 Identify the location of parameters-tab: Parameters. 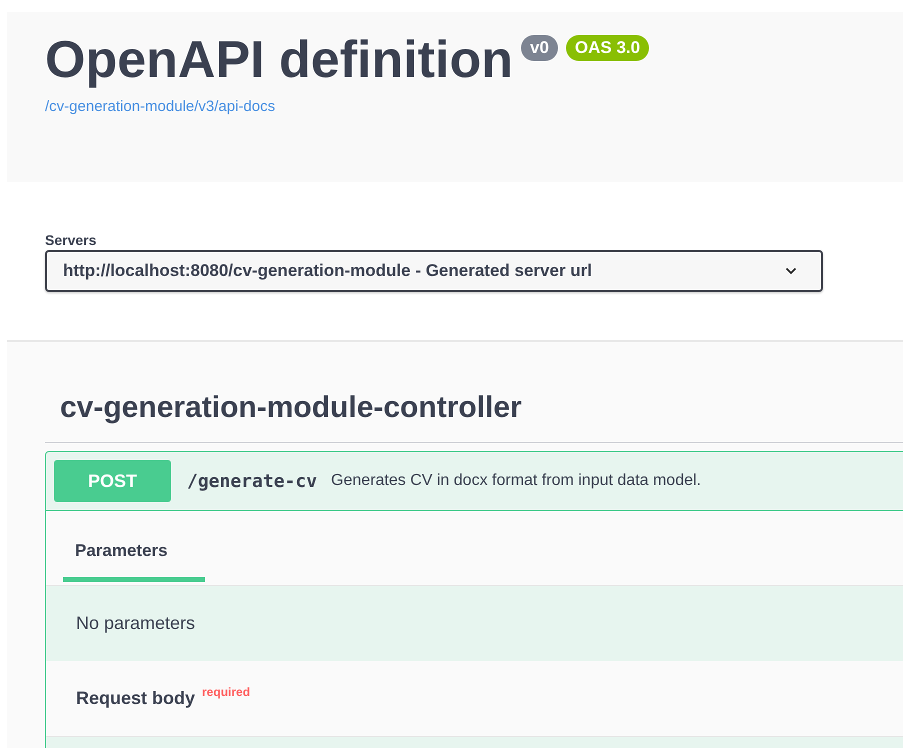
(134, 561).